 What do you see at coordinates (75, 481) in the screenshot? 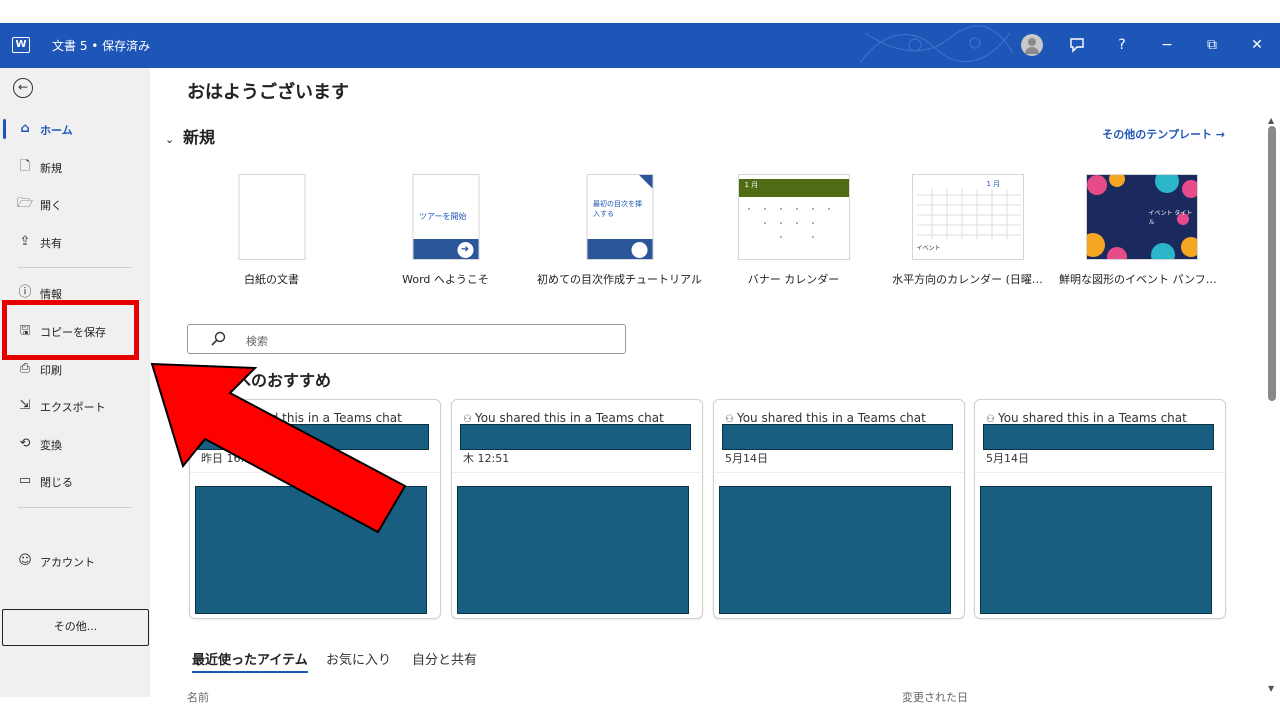
I see `sidebar-item-close: ▭ 閉じる` at bounding box center [75, 481].